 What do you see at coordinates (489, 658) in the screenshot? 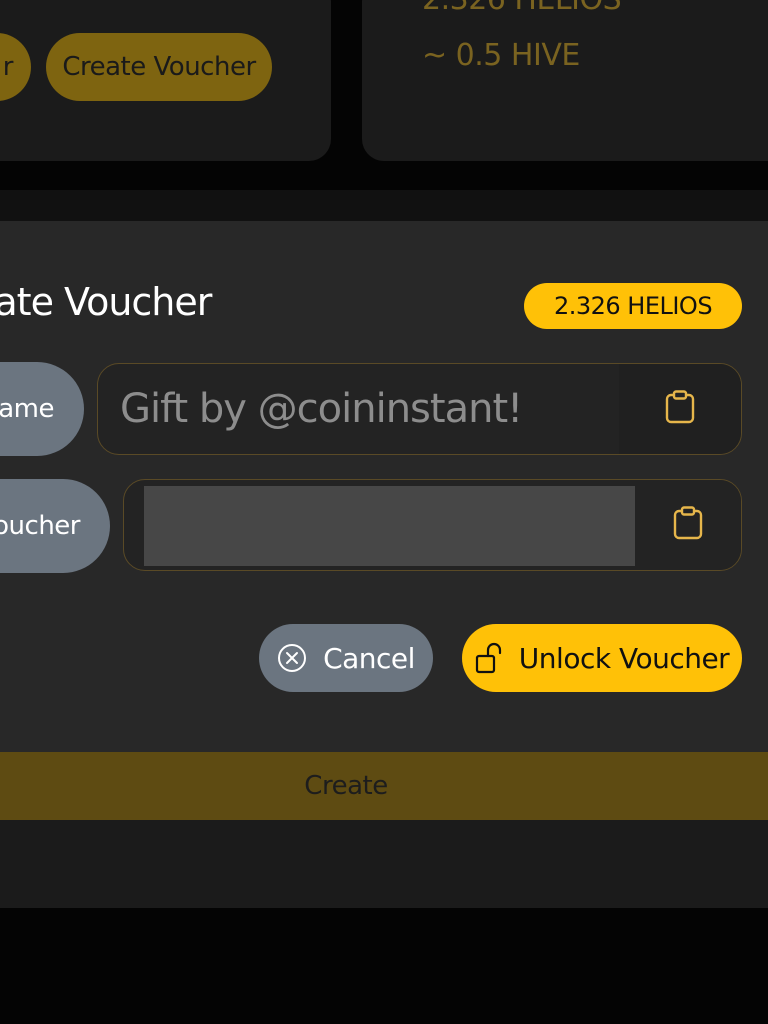
I see `unlock-icon` at bounding box center [489, 658].